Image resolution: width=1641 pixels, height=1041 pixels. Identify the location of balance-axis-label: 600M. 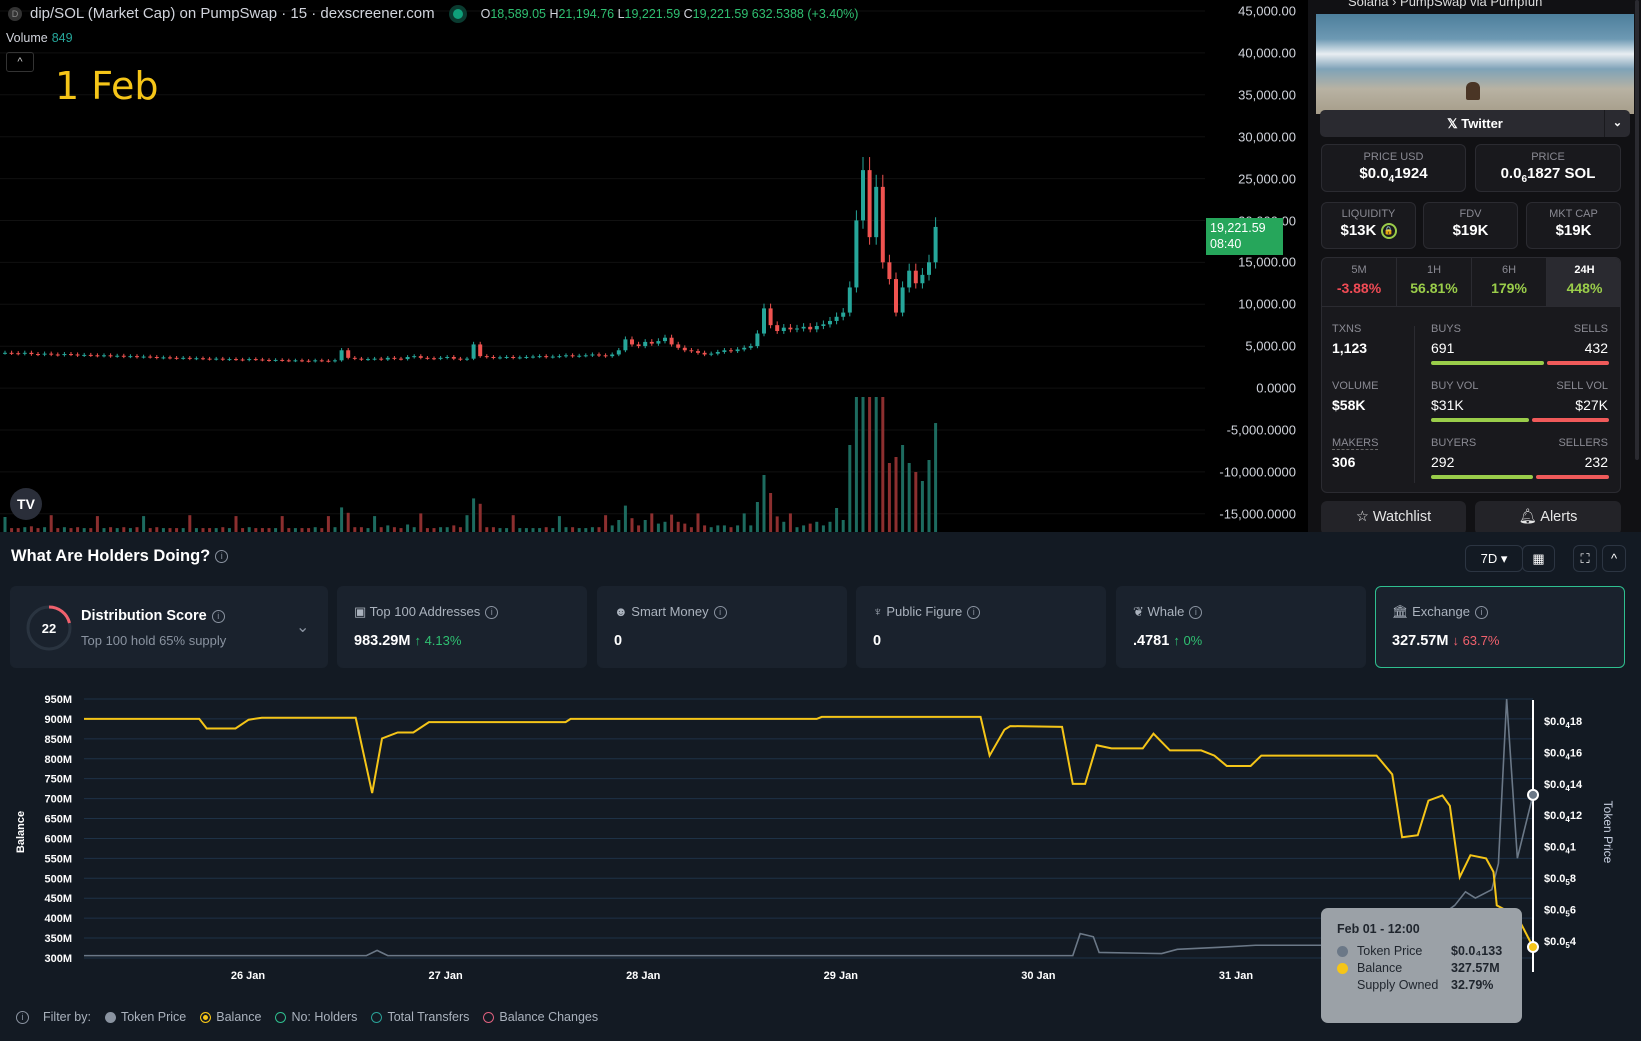
(58, 839).